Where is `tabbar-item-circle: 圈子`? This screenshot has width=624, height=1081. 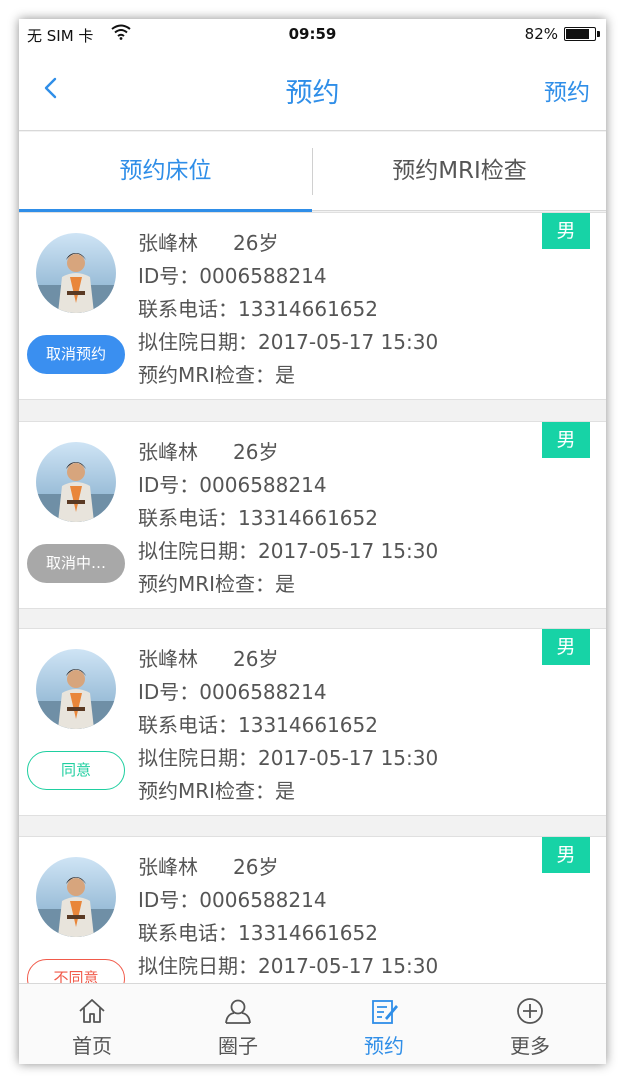 tabbar-item-circle: 圈子 is located at coordinates (238, 1024).